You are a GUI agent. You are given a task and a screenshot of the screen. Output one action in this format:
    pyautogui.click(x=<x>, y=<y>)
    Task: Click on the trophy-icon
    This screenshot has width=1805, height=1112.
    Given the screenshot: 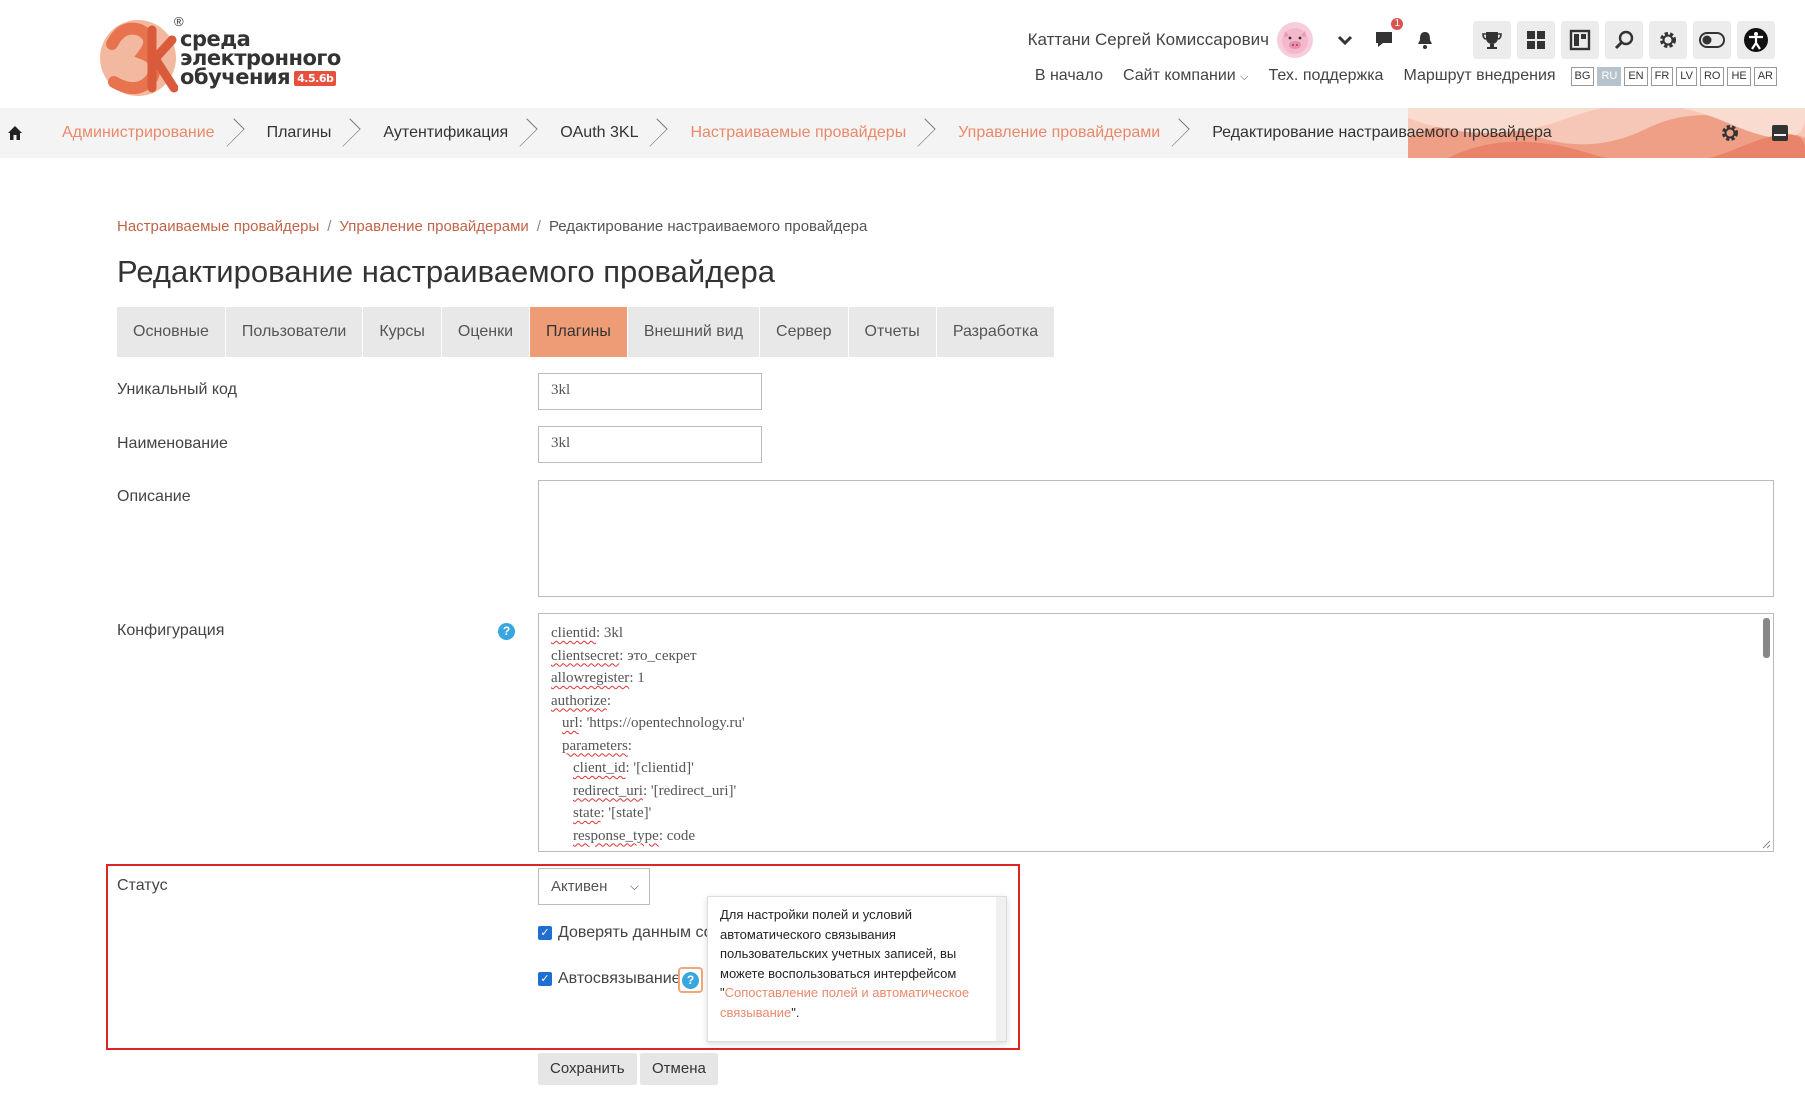 What is the action you would take?
    pyautogui.click(x=1492, y=40)
    